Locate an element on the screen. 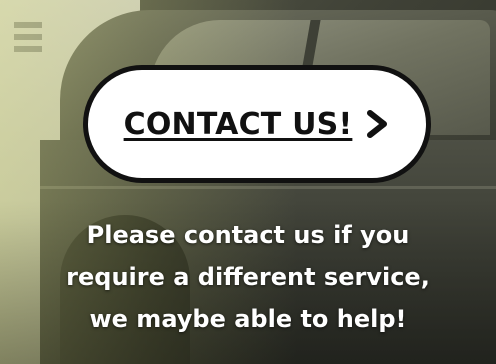  chevron-right-icon is located at coordinates (377, 124).